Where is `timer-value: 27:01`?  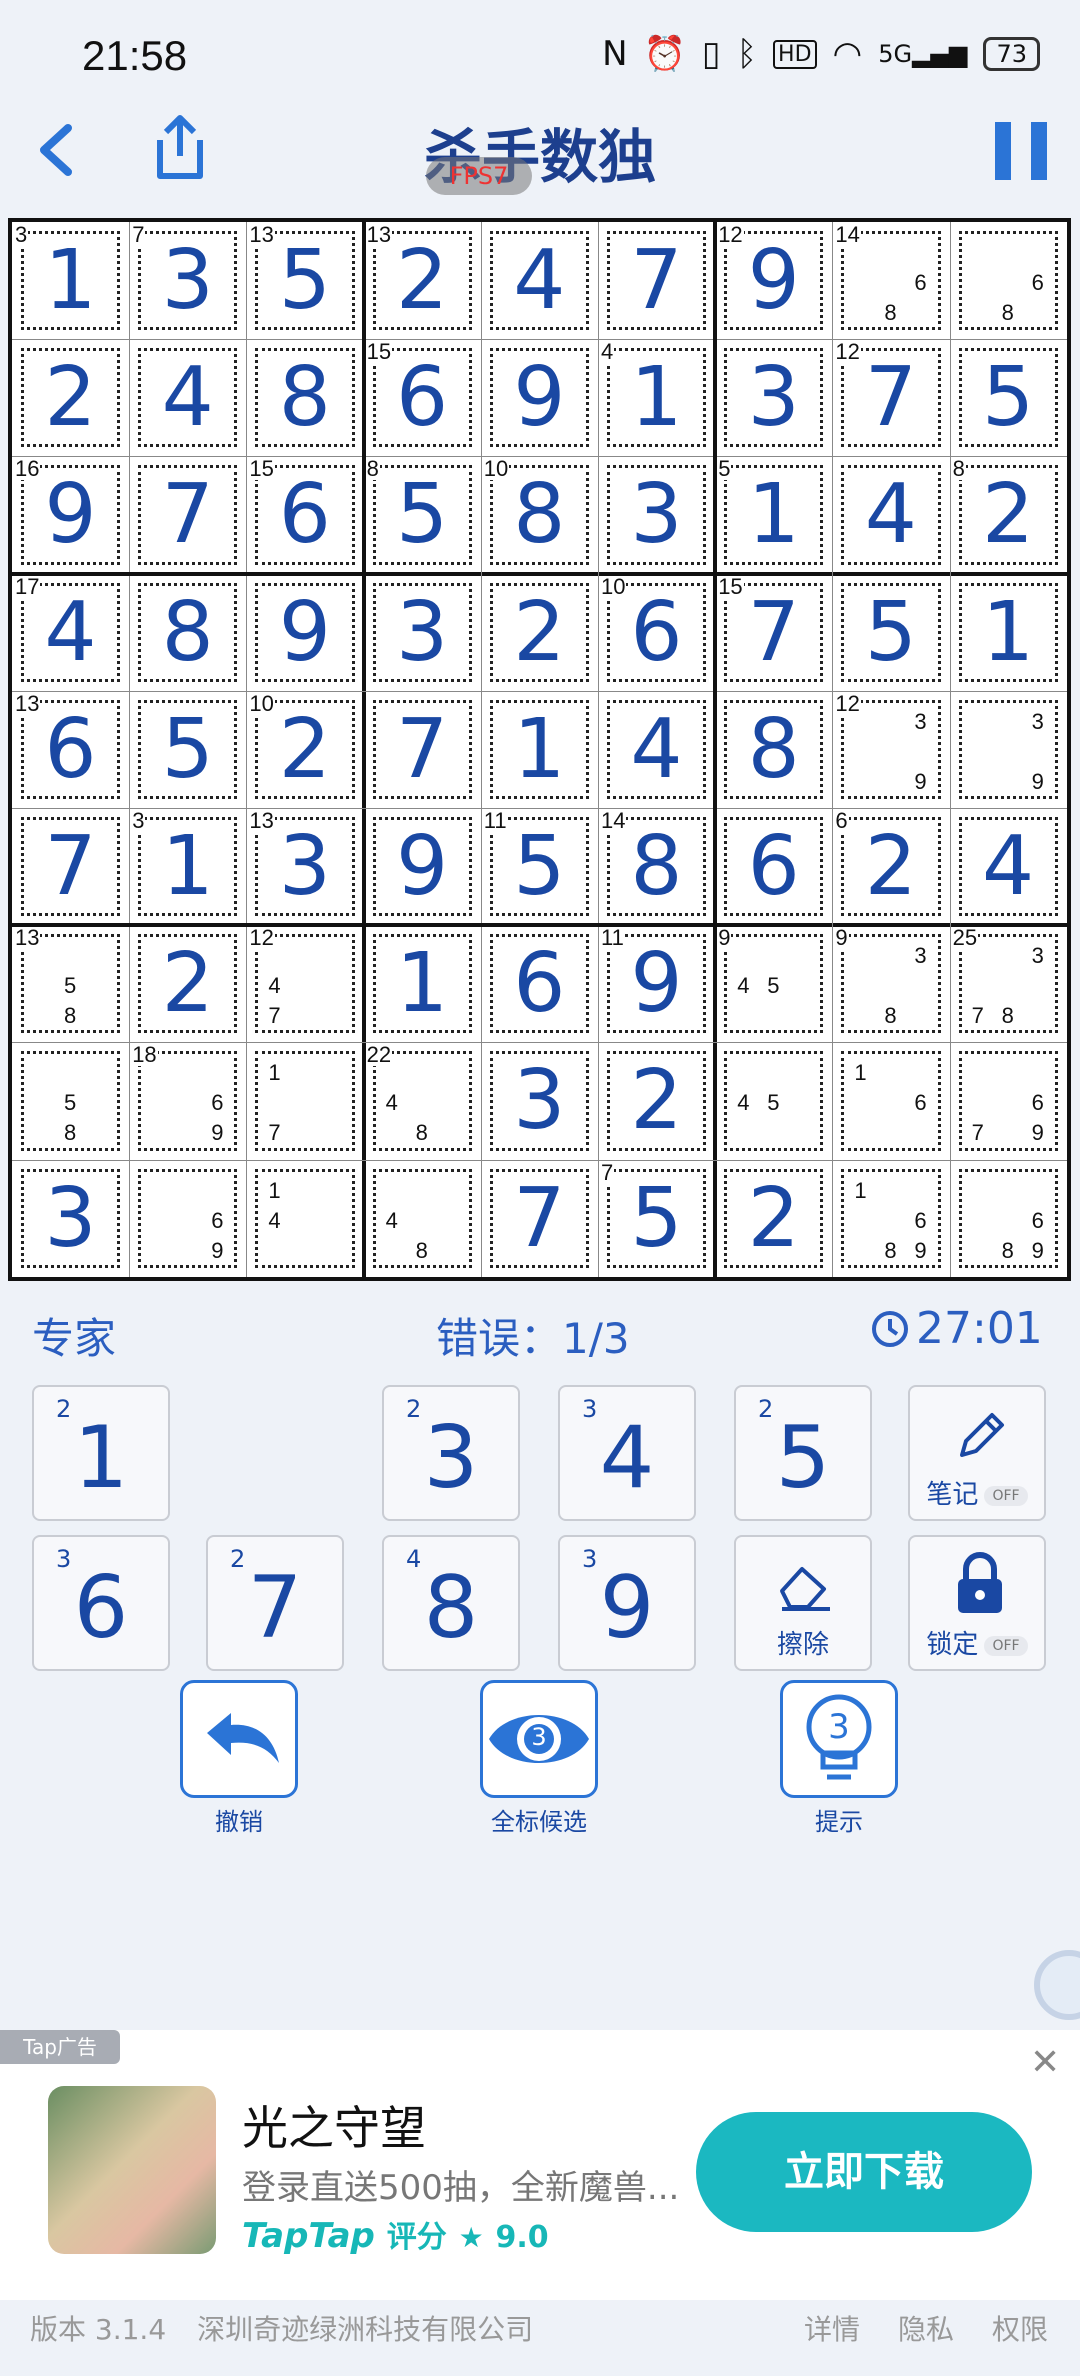
timer-value: 27:01 is located at coordinates (979, 1328).